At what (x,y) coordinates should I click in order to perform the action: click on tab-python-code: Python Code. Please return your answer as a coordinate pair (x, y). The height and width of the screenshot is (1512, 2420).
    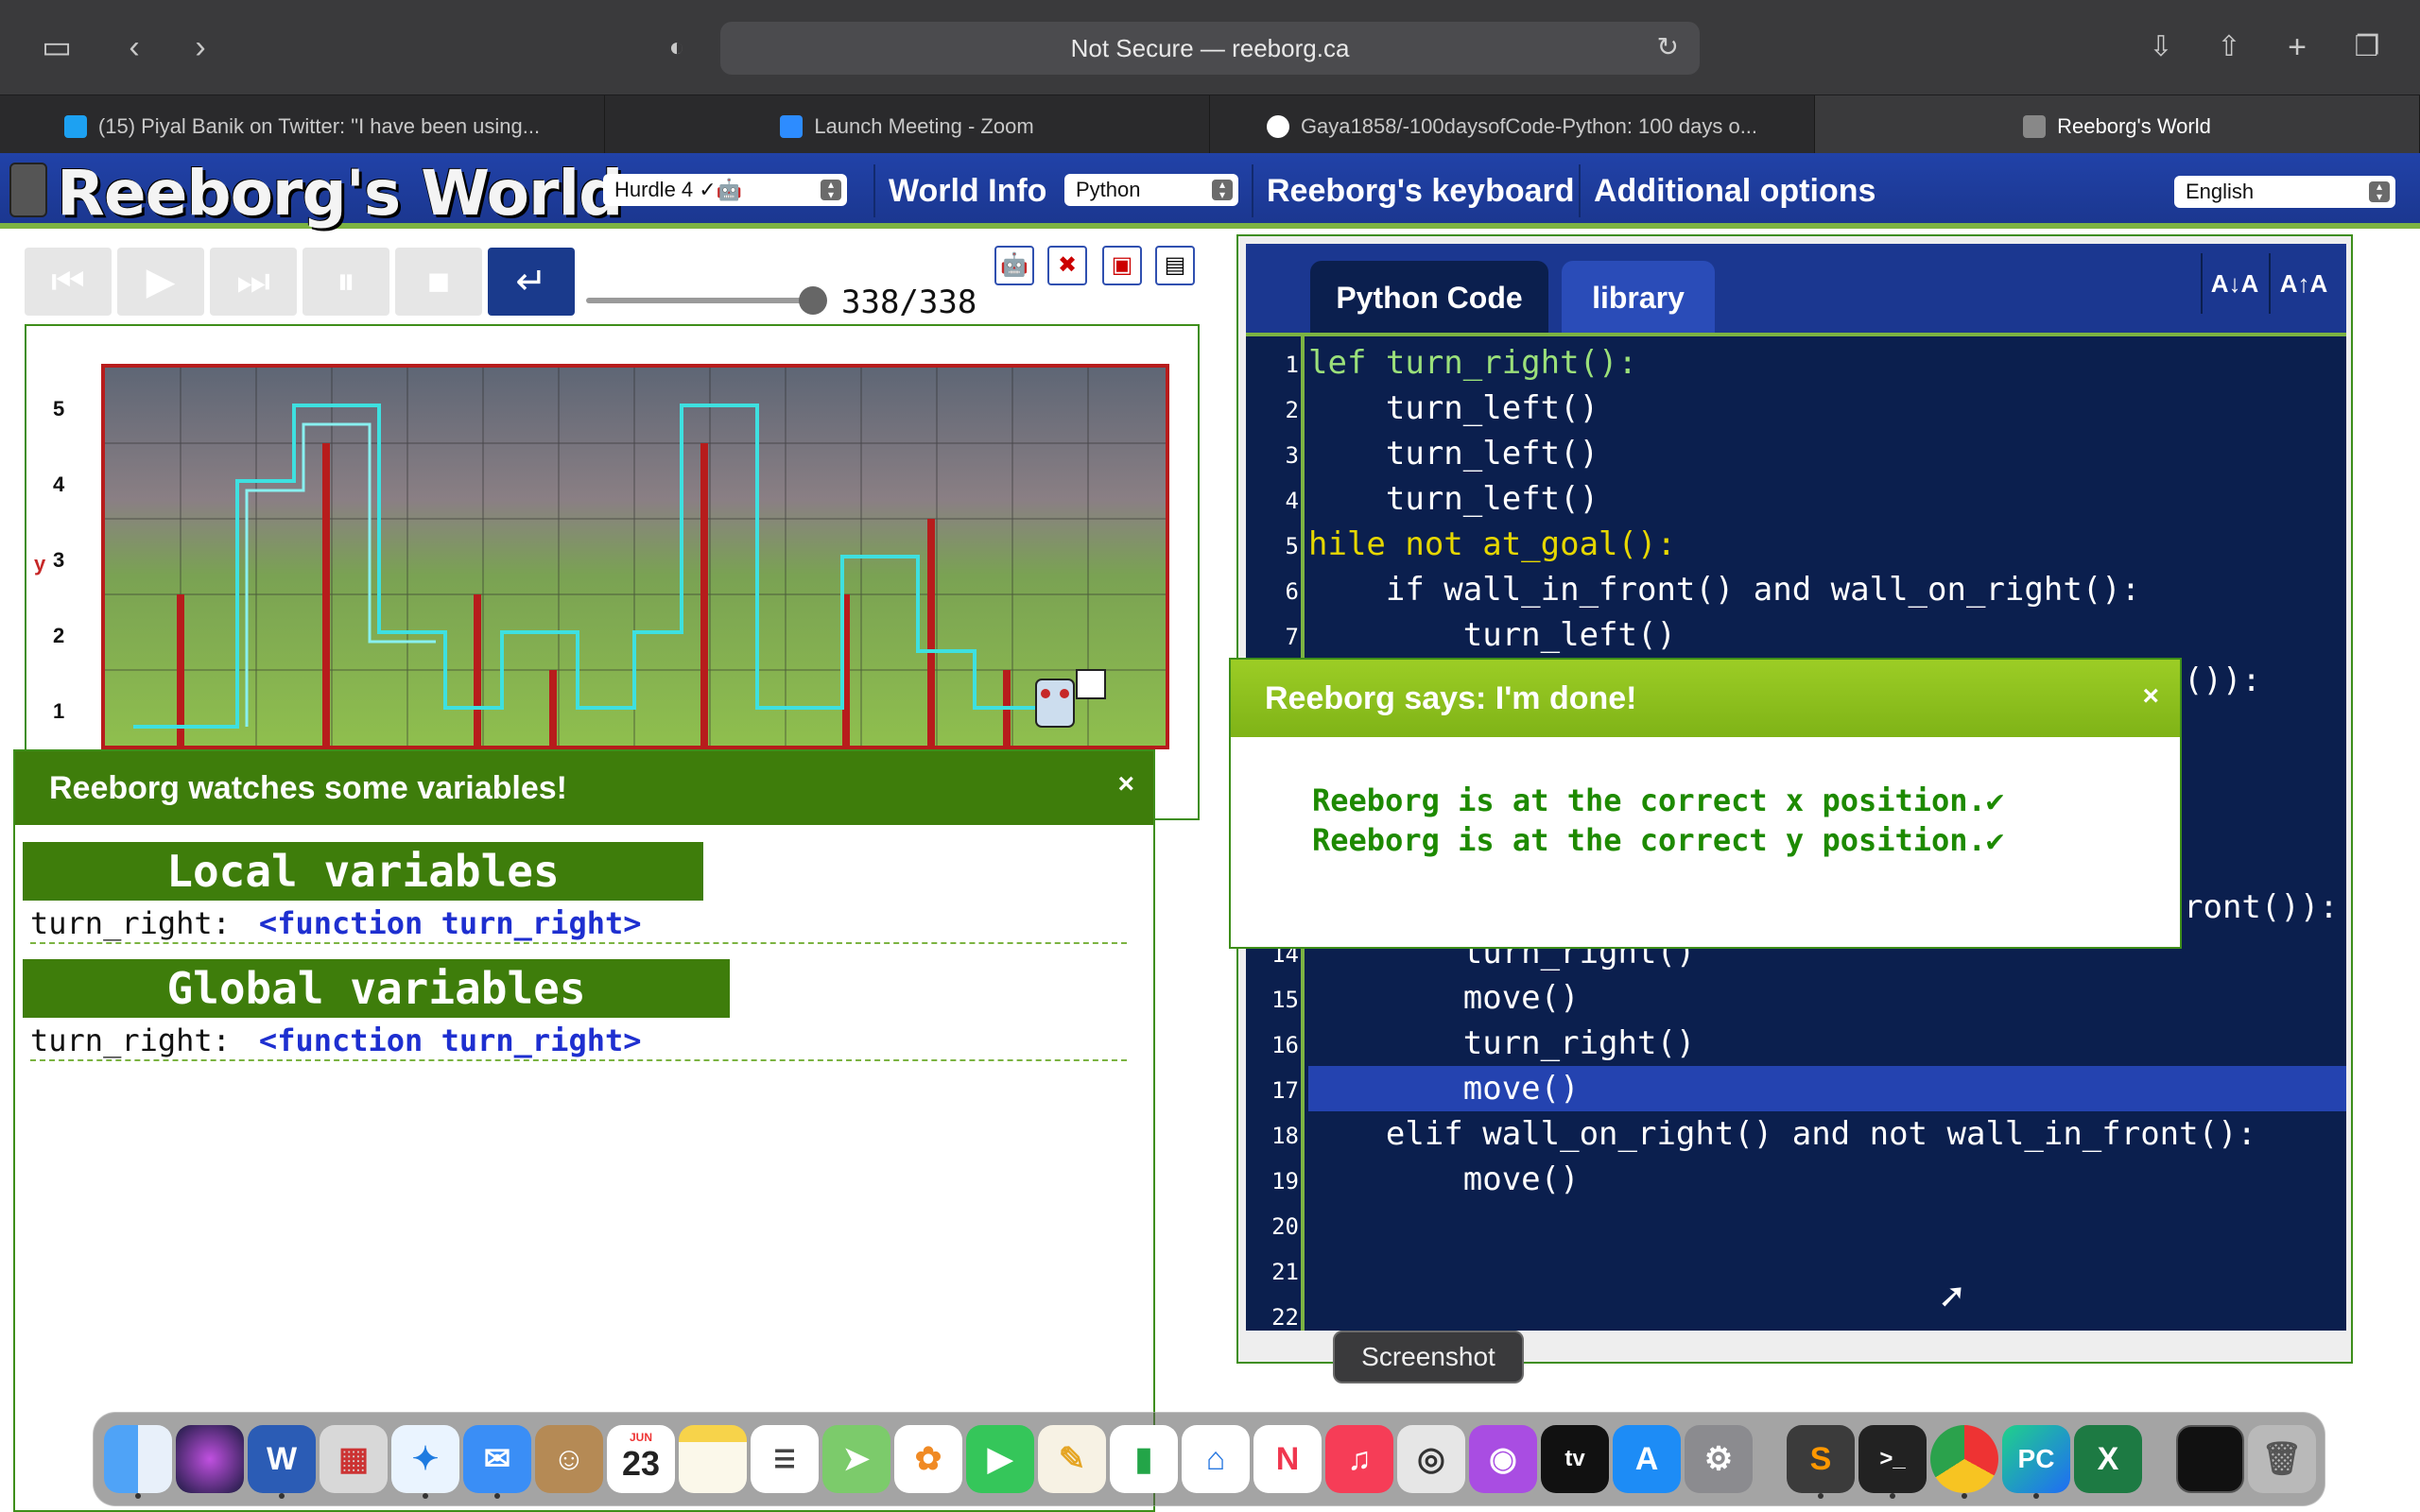
    Looking at the image, I should click on (1429, 298).